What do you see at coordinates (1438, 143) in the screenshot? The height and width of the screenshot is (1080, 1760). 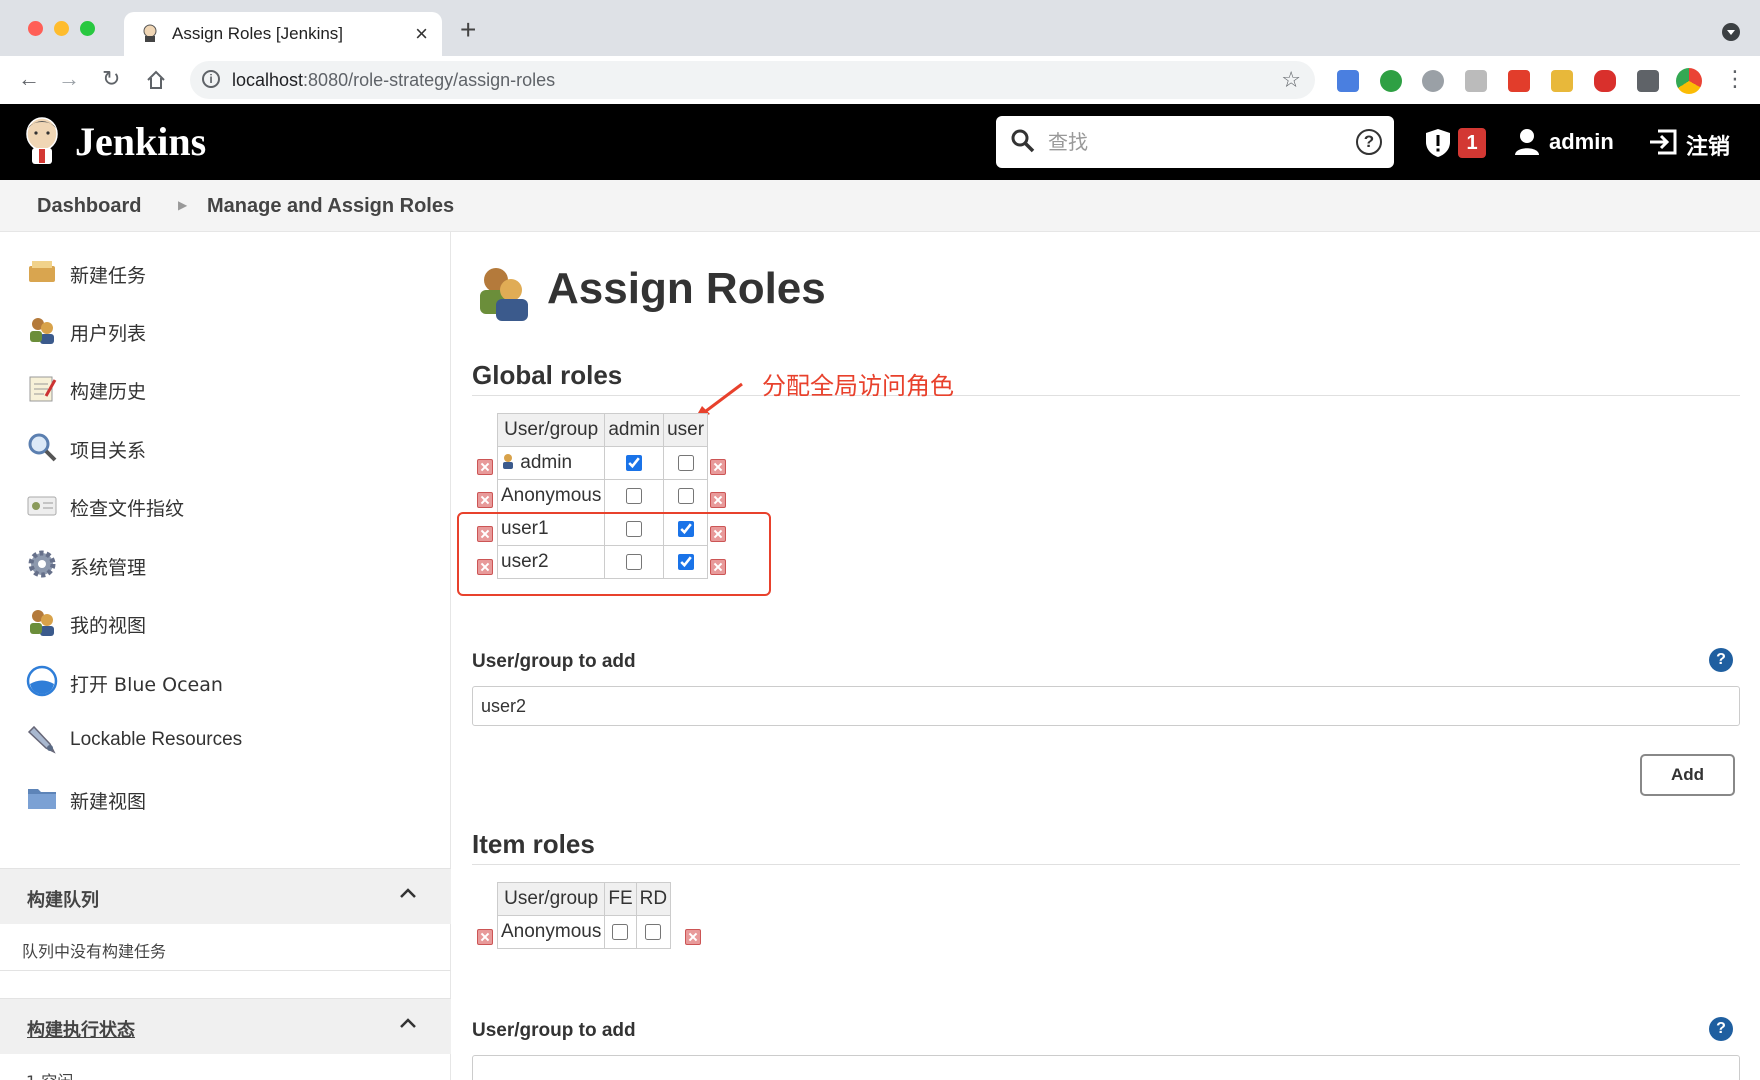 I see `security-shield-icon` at bounding box center [1438, 143].